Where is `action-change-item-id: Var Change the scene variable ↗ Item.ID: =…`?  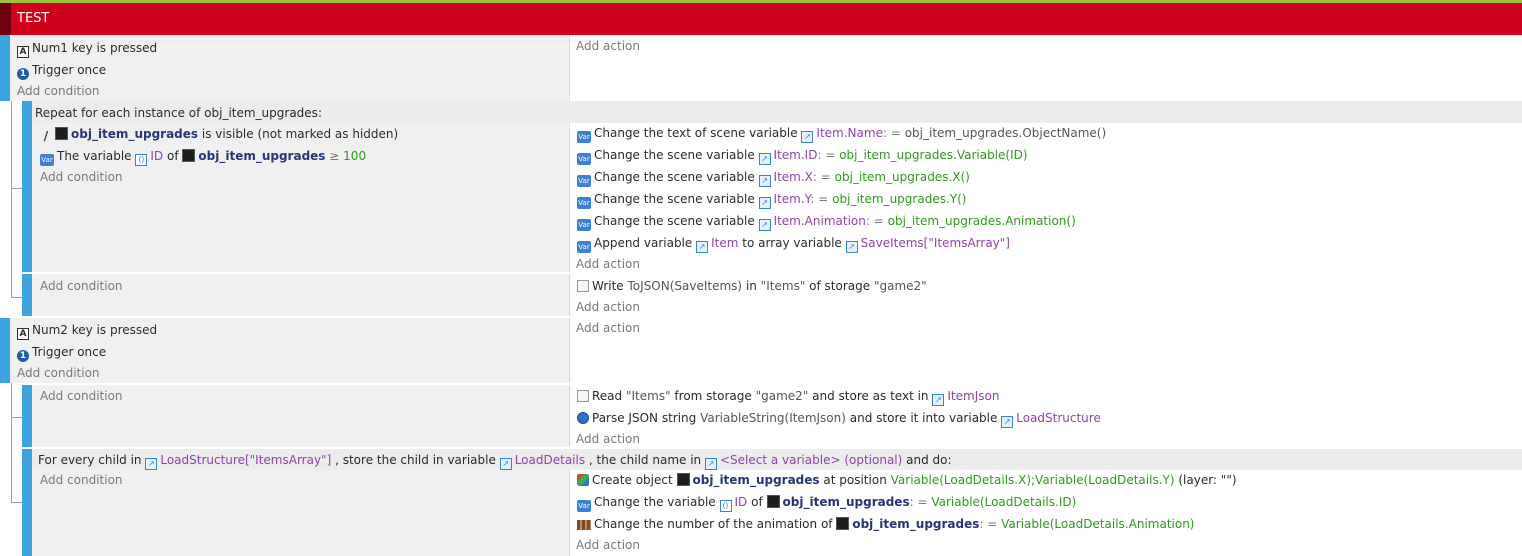 action-change-item-id: Var Change the scene variable ↗ Item.ID: =… is located at coordinates (802, 156).